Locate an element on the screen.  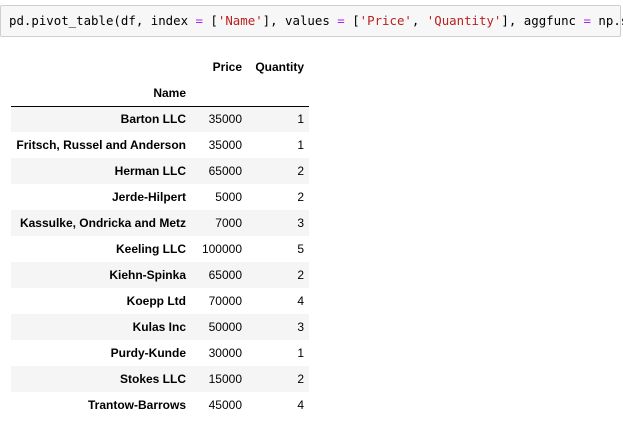
table-row: Herman LLC 65000 2 is located at coordinates (160, 171).